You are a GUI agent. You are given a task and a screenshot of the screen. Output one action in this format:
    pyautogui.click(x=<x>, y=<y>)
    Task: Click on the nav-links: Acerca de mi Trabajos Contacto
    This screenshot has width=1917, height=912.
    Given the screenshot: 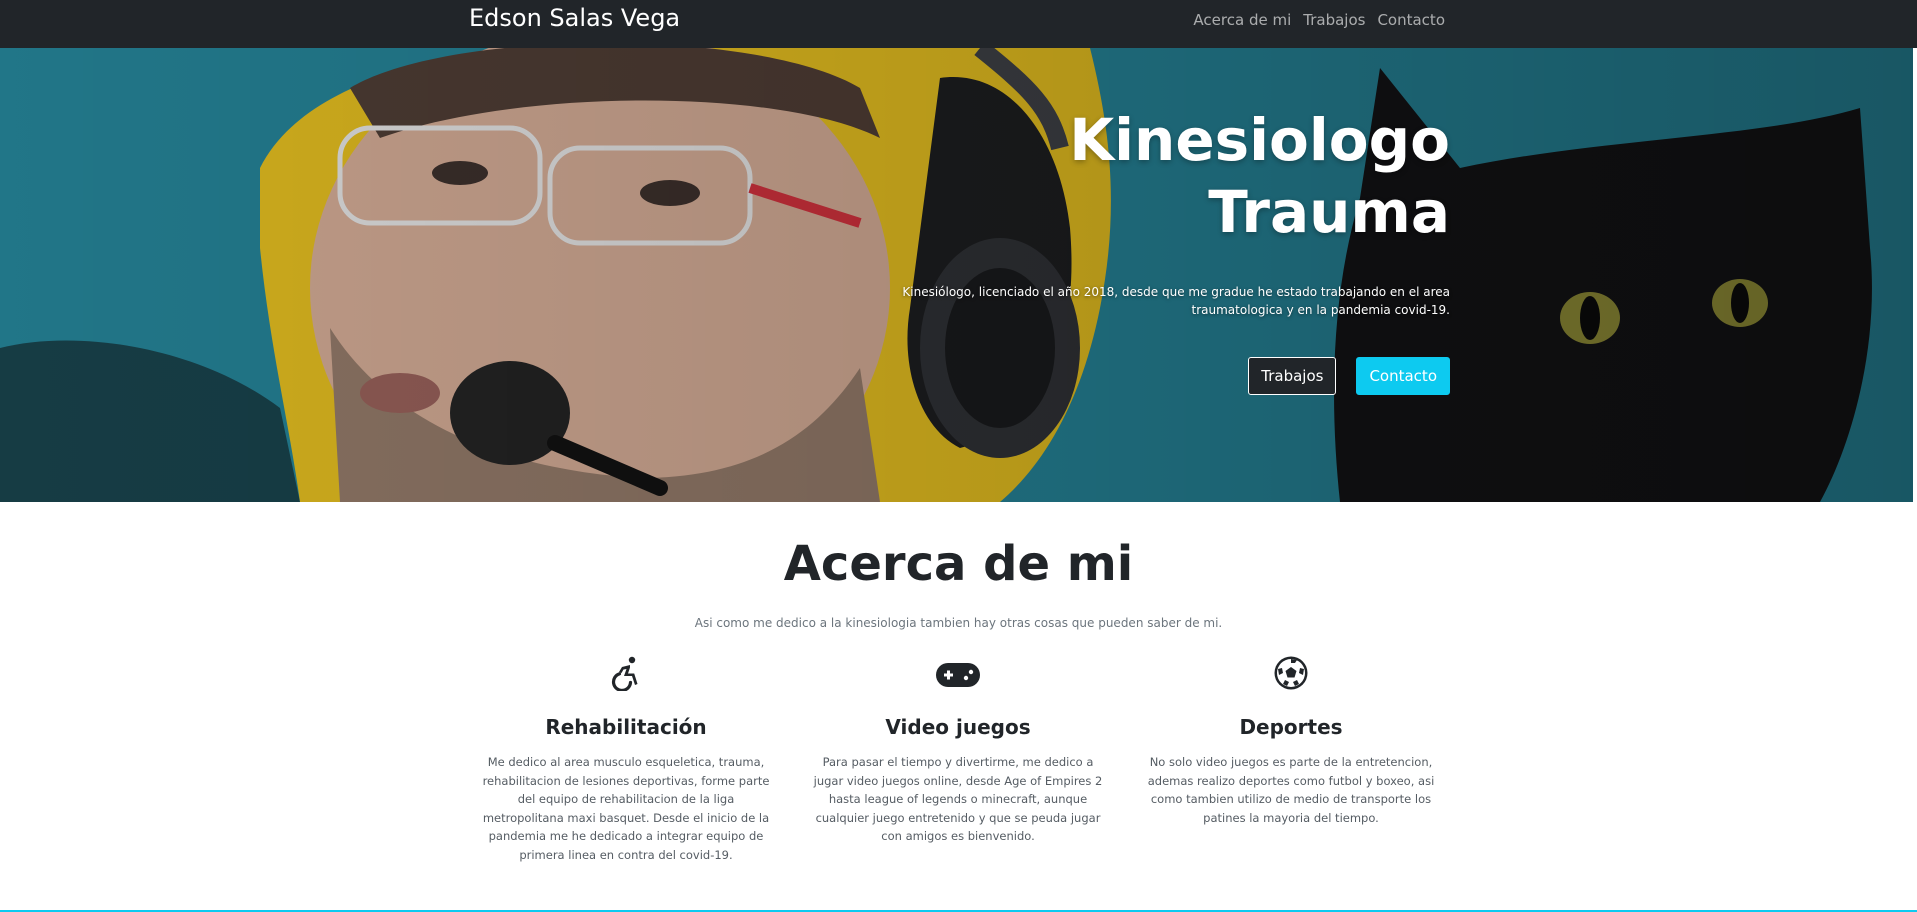 What is the action you would take?
    pyautogui.click(x=1319, y=20)
    